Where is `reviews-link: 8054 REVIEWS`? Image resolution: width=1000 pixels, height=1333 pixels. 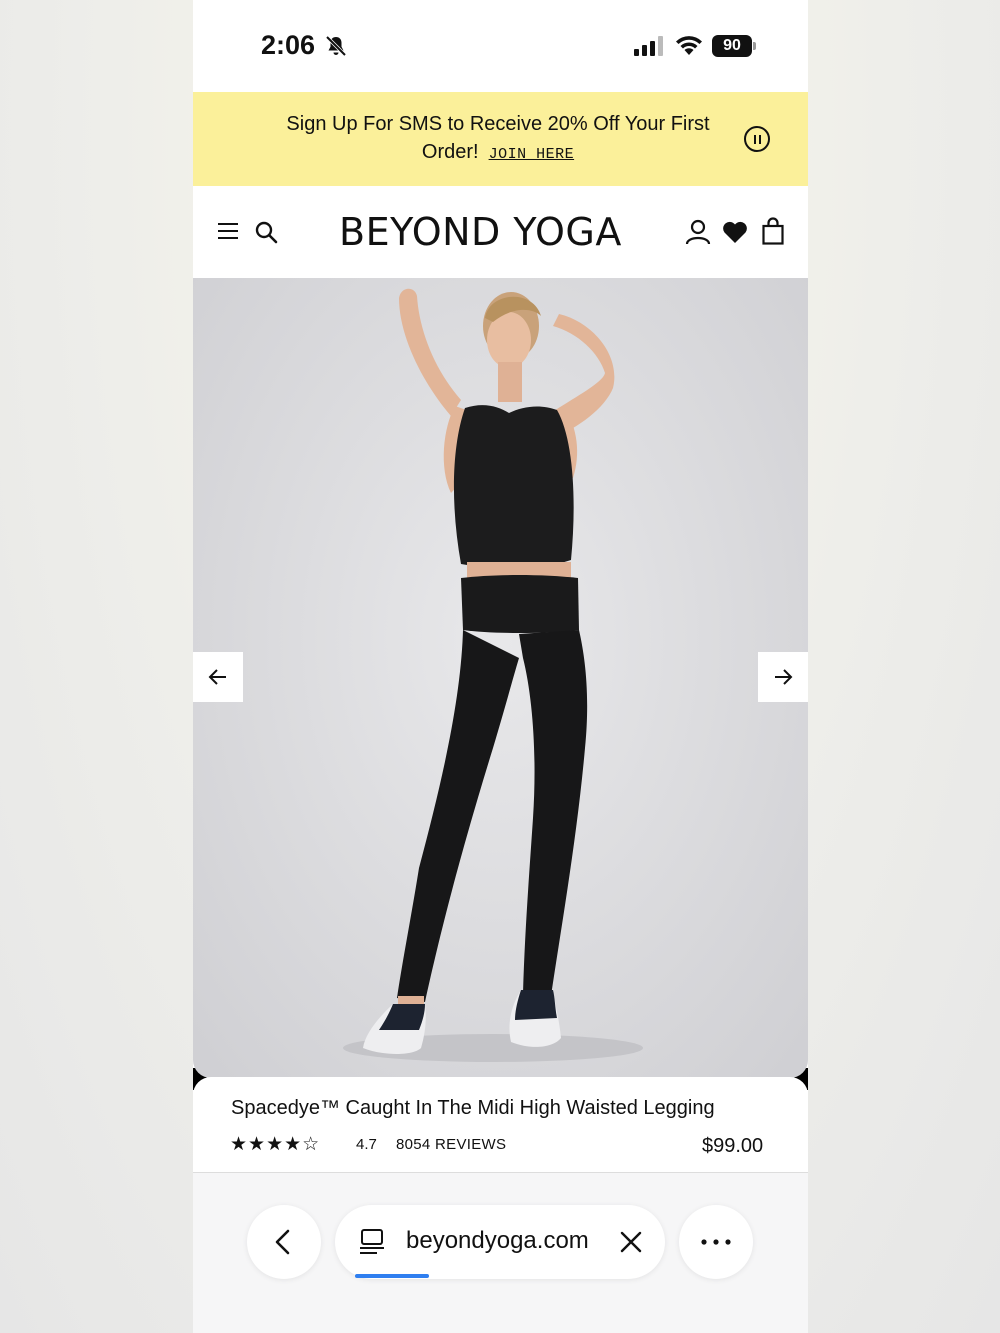
reviews-link: 8054 REVIEWS is located at coordinates (451, 1144).